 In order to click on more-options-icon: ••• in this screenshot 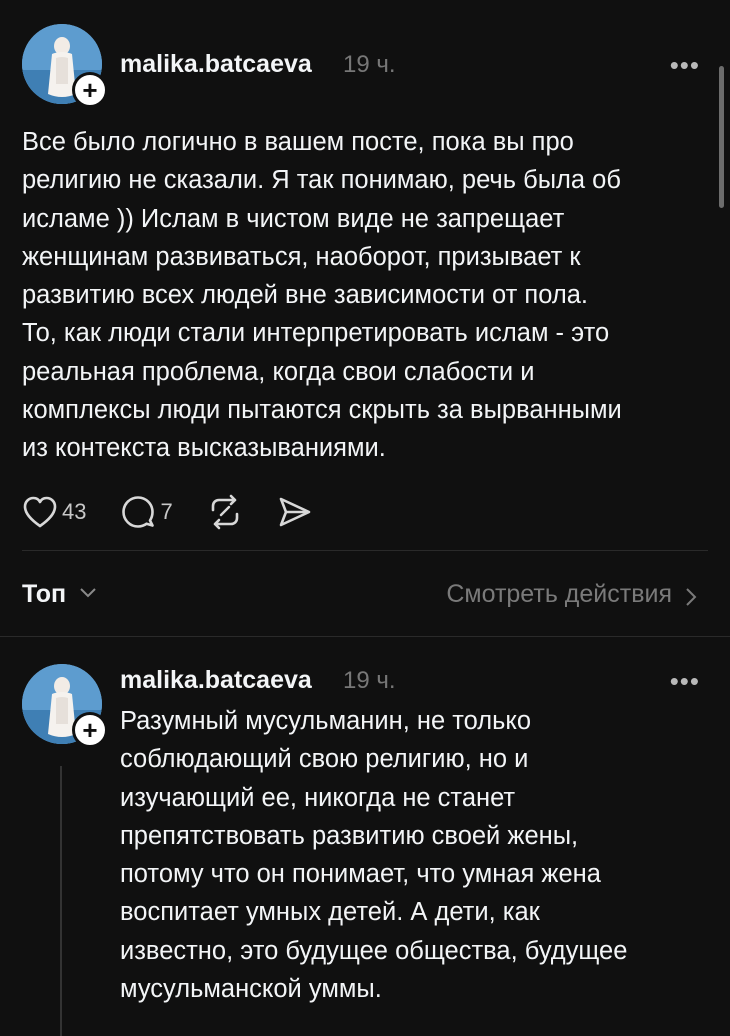, I will do `click(685, 681)`.